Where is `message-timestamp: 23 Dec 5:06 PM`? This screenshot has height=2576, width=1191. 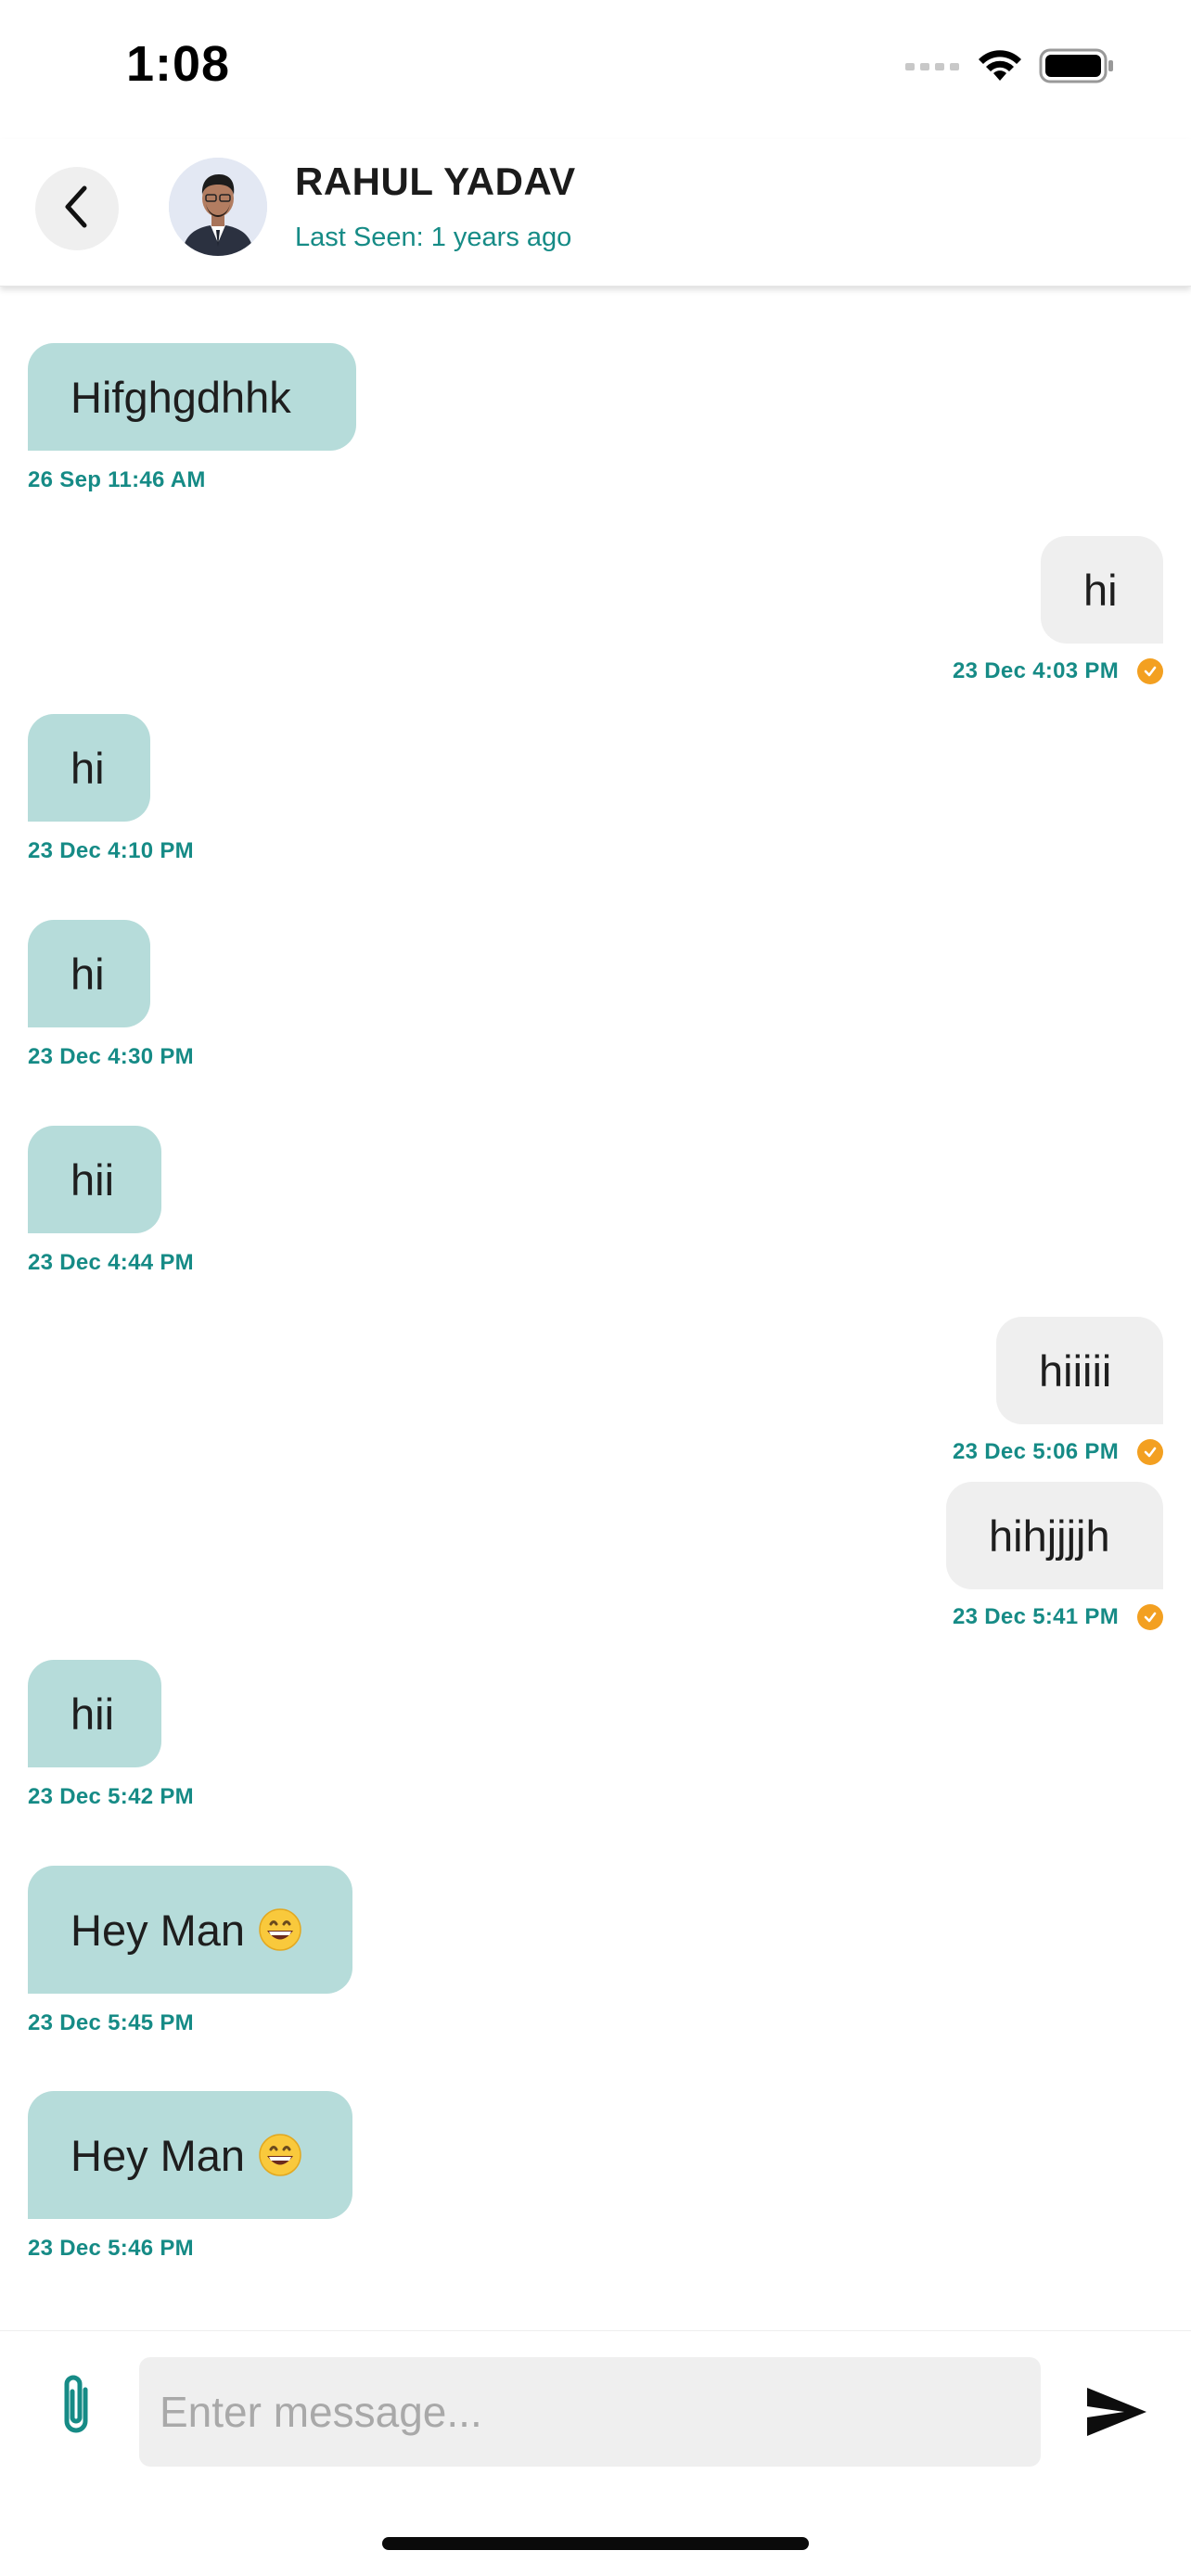
message-timestamp: 23 Dec 5:06 PM is located at coordinates (1058, 1452).